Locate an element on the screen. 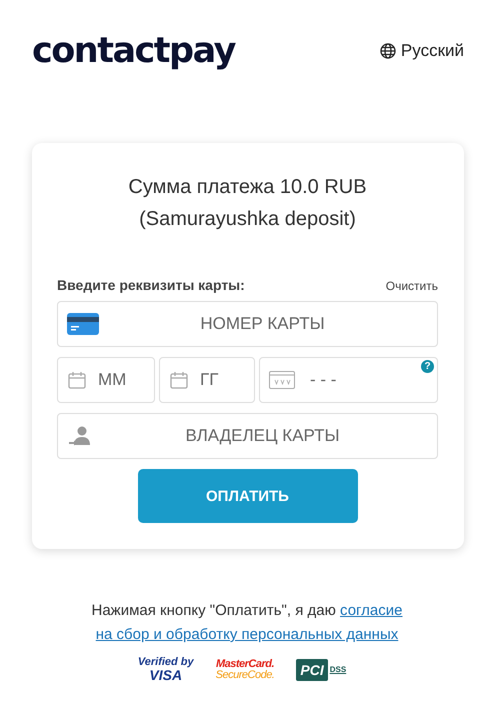 The height and width of the screenshot is (728, 494). card-icon is located at coordinates (83, 324).